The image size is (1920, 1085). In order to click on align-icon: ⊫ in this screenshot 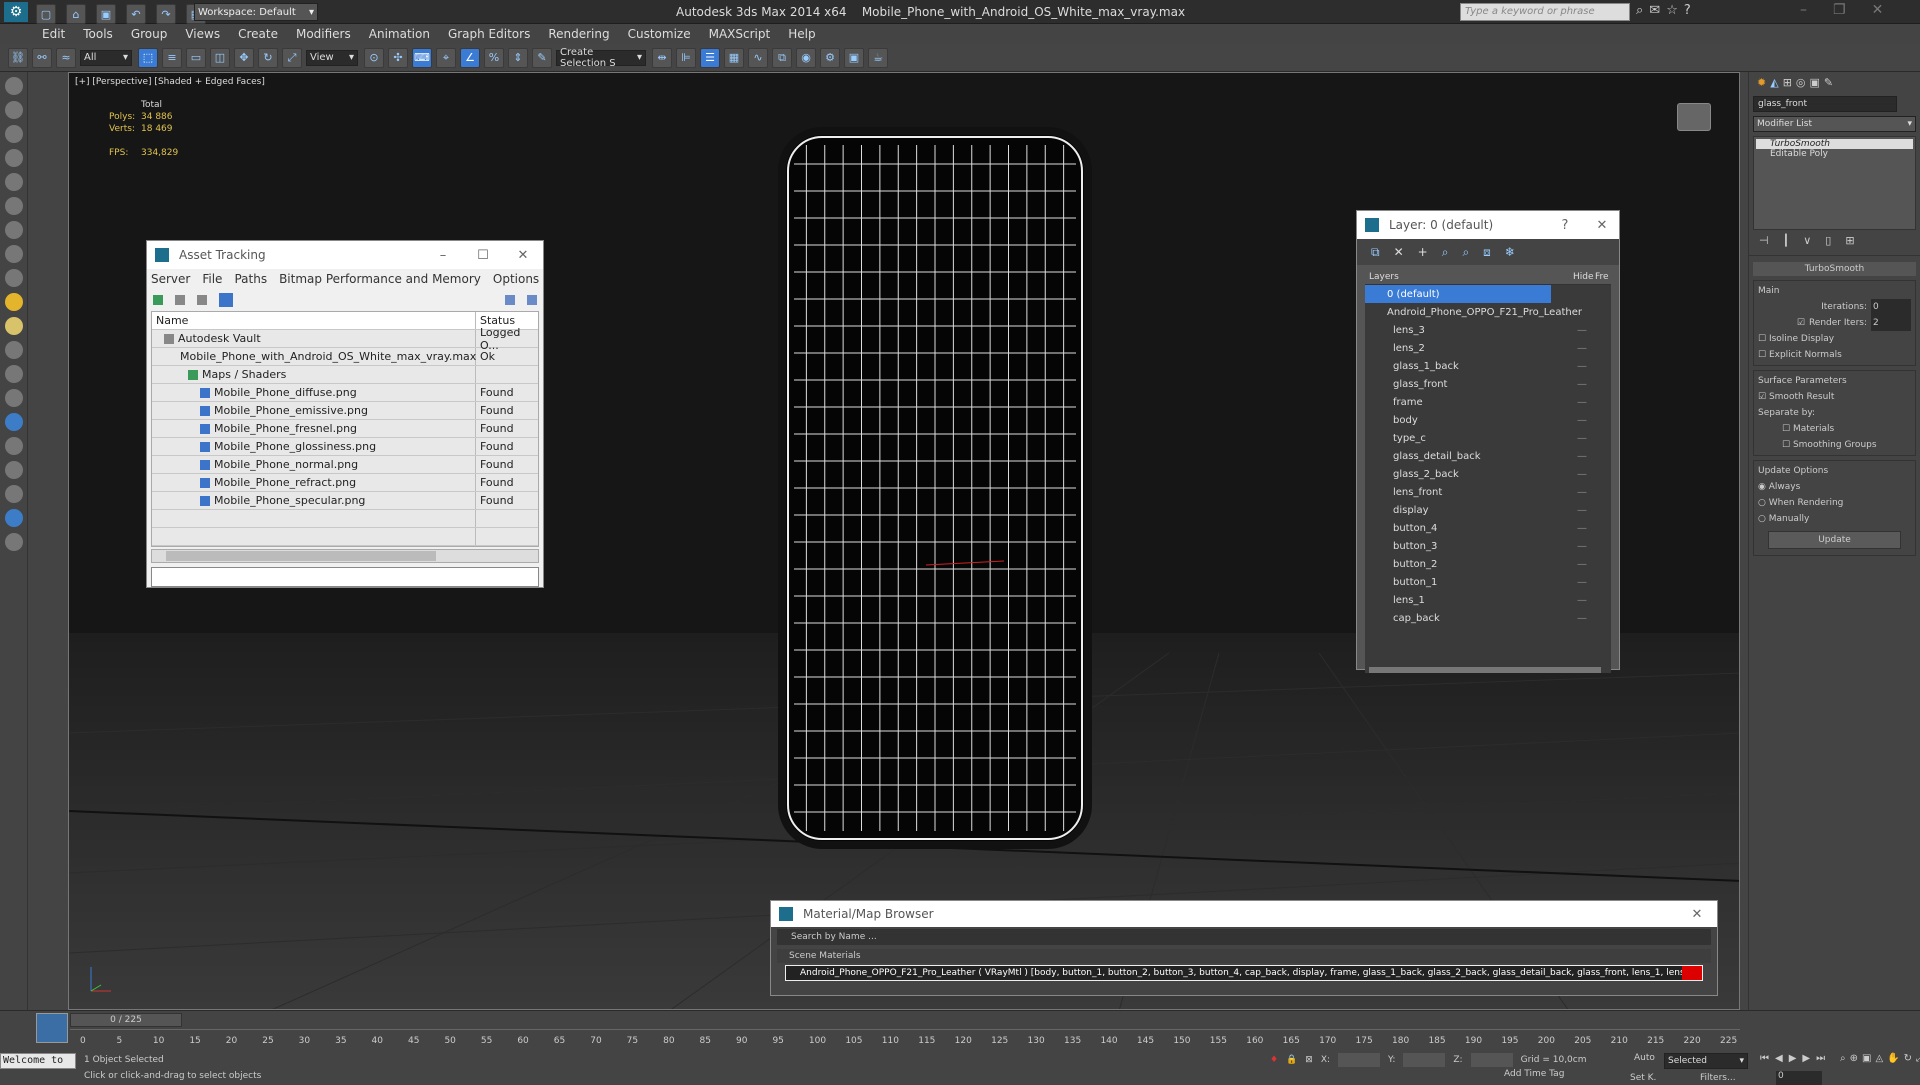, I will do `click(686, 57)`.